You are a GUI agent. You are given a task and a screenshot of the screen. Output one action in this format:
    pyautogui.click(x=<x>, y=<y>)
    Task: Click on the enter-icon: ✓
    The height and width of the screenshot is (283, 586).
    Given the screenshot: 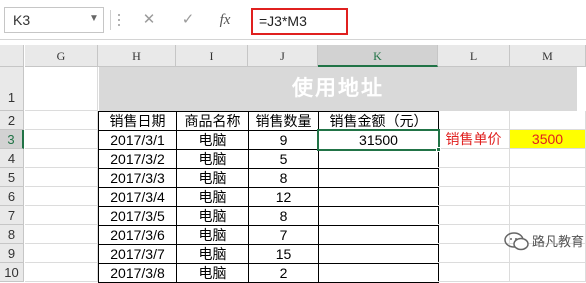 What is the action you would take?
    pyautogui.click(x=188, y=20)
    